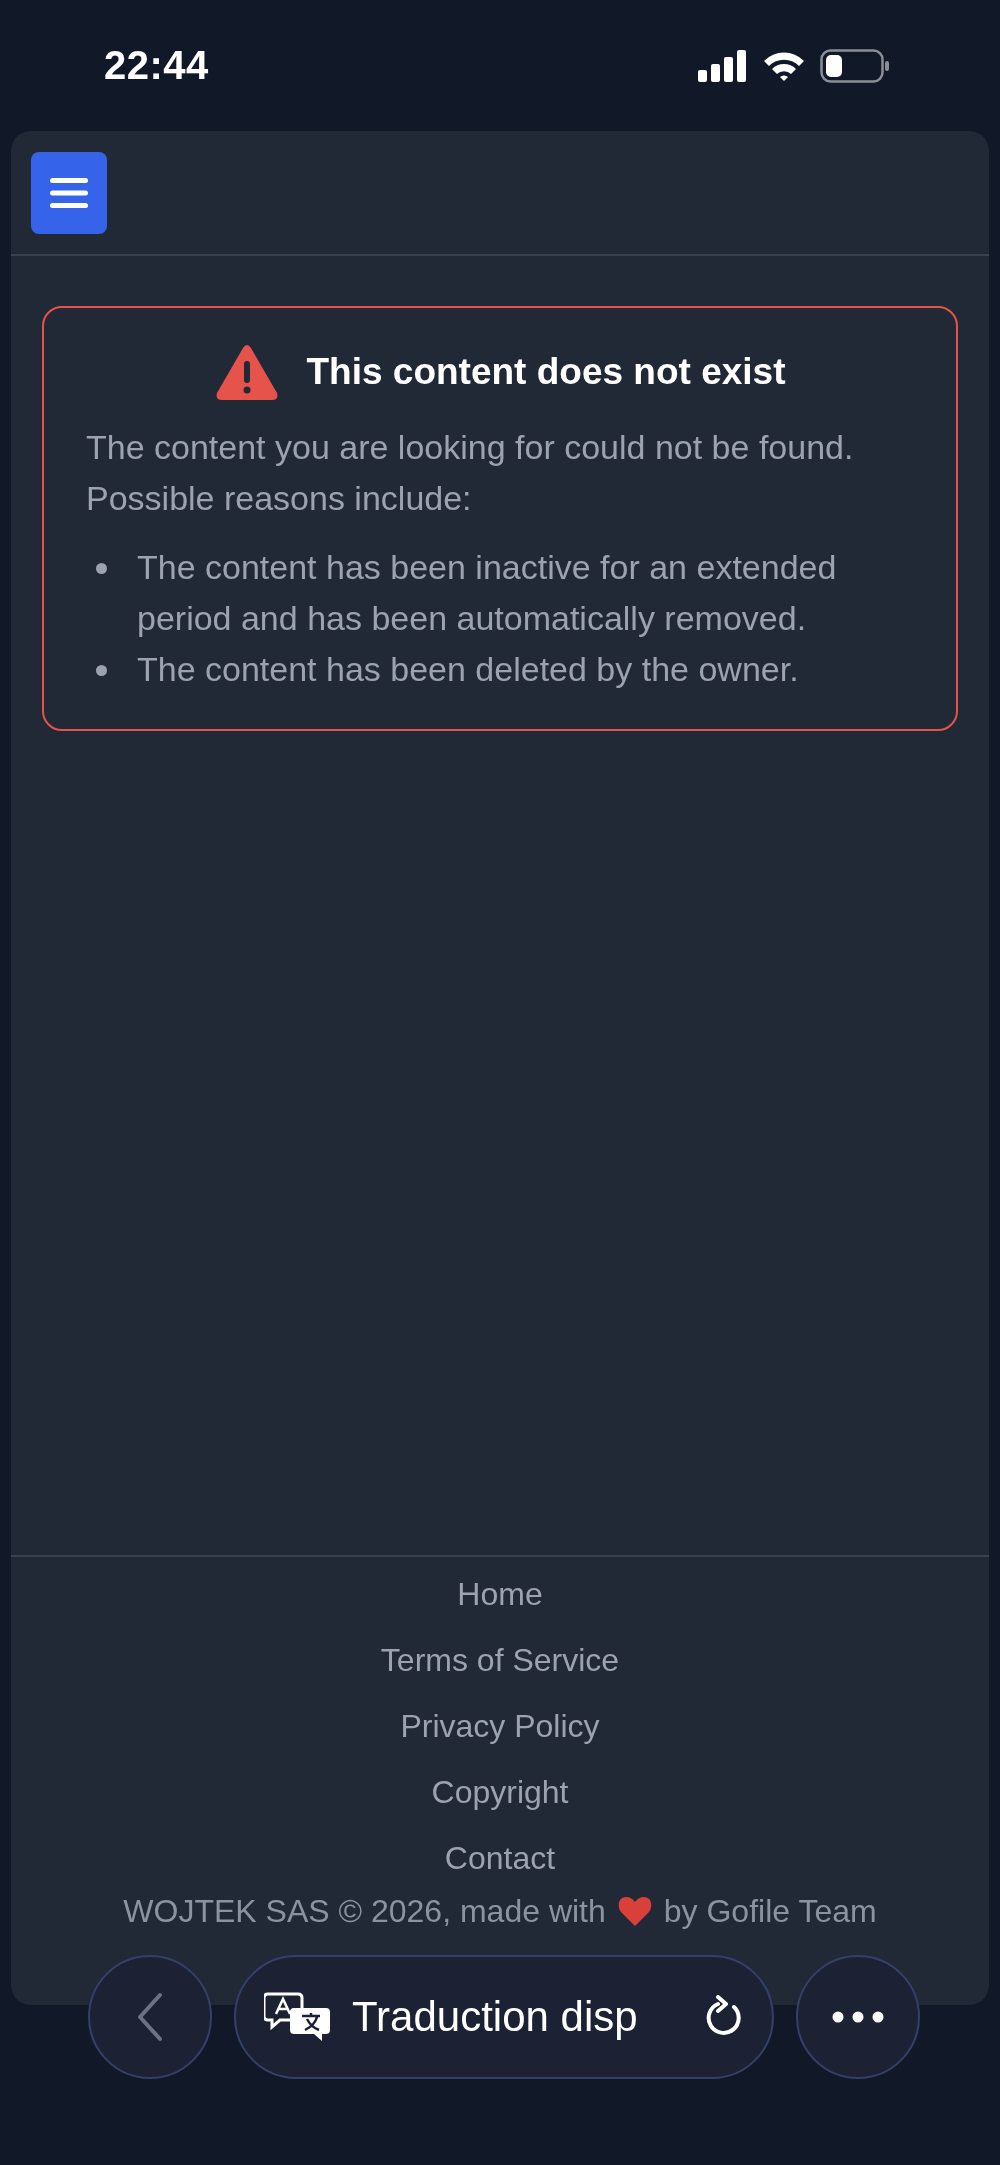 The image size is (1000, 2165). What do you see at coordinates (500, 1594) in the screenshot?
I see `footer-link: Home` at bounding box center [500, 1594].